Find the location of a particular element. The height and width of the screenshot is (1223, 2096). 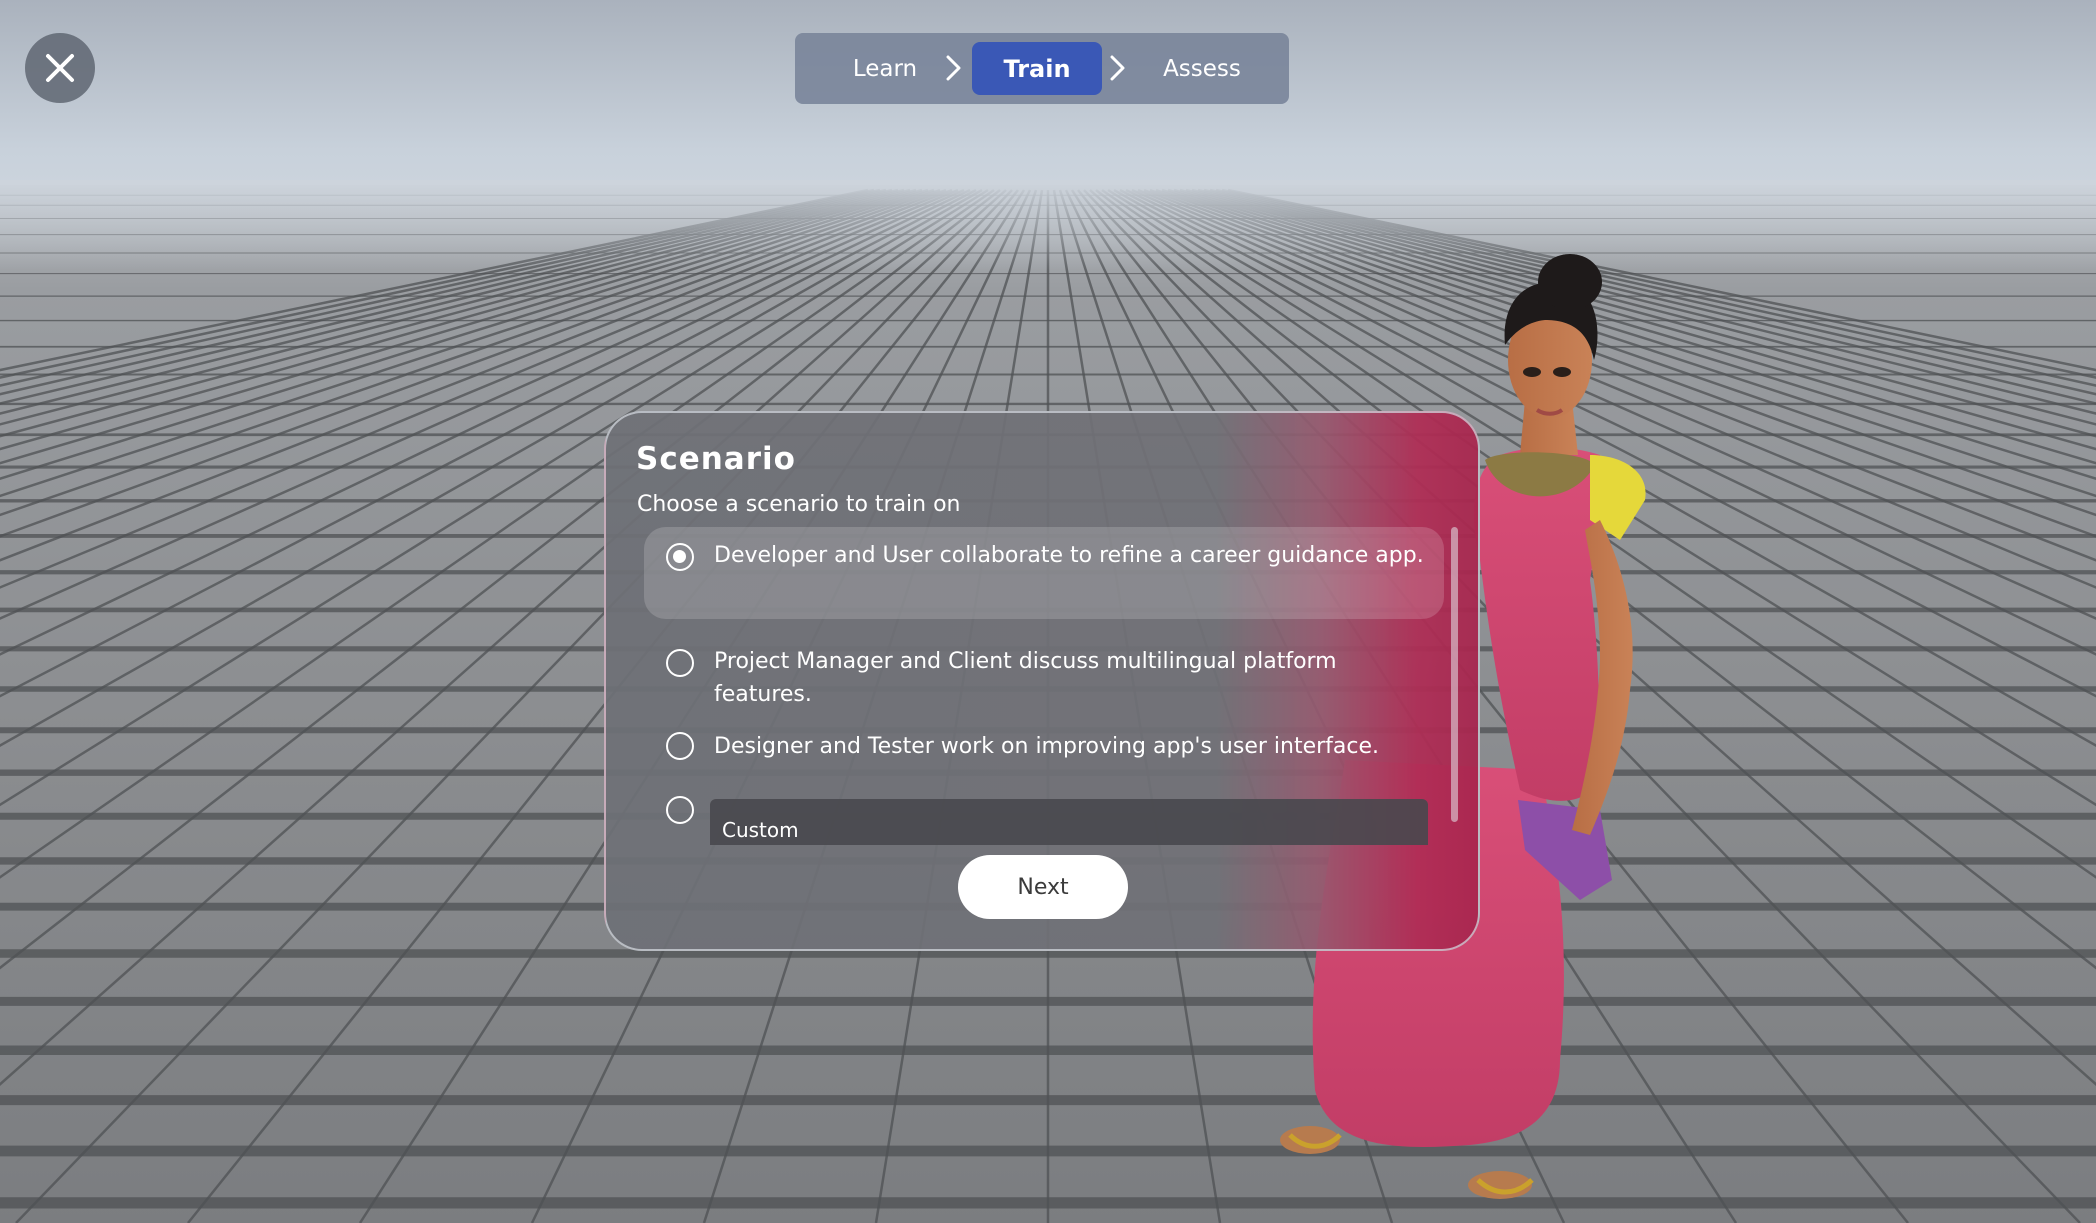

step-learn: Learn is located at coordinates (885, 68).